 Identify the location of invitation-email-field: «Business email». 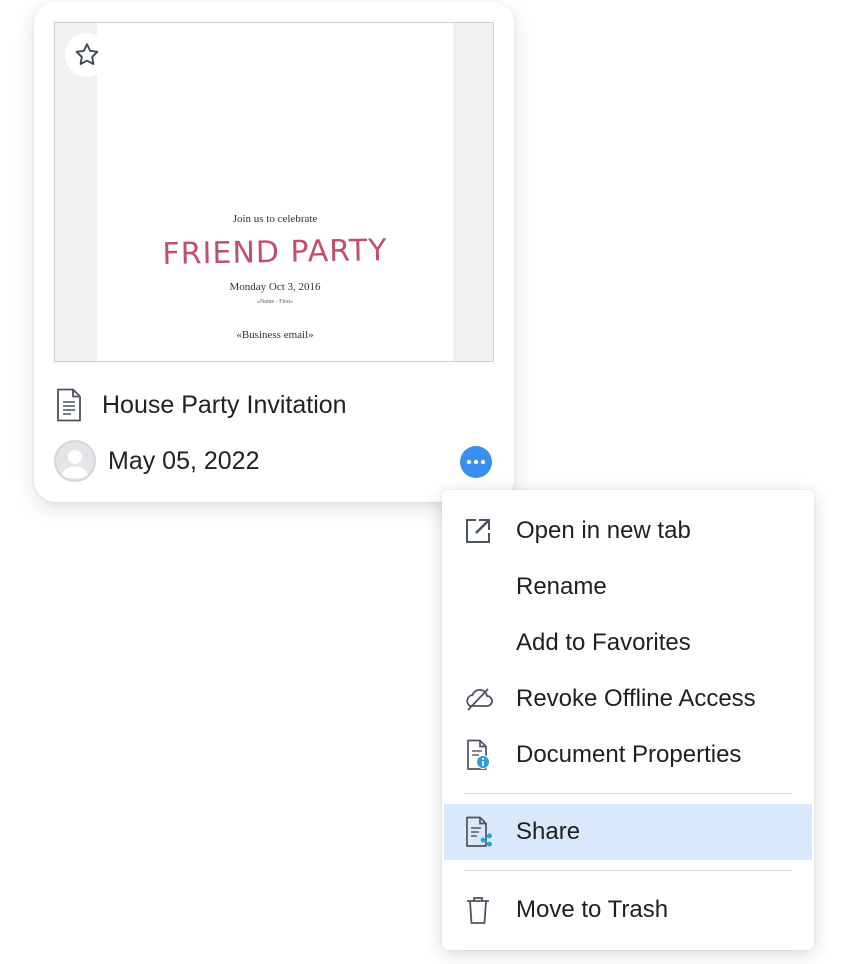
(275, 335).